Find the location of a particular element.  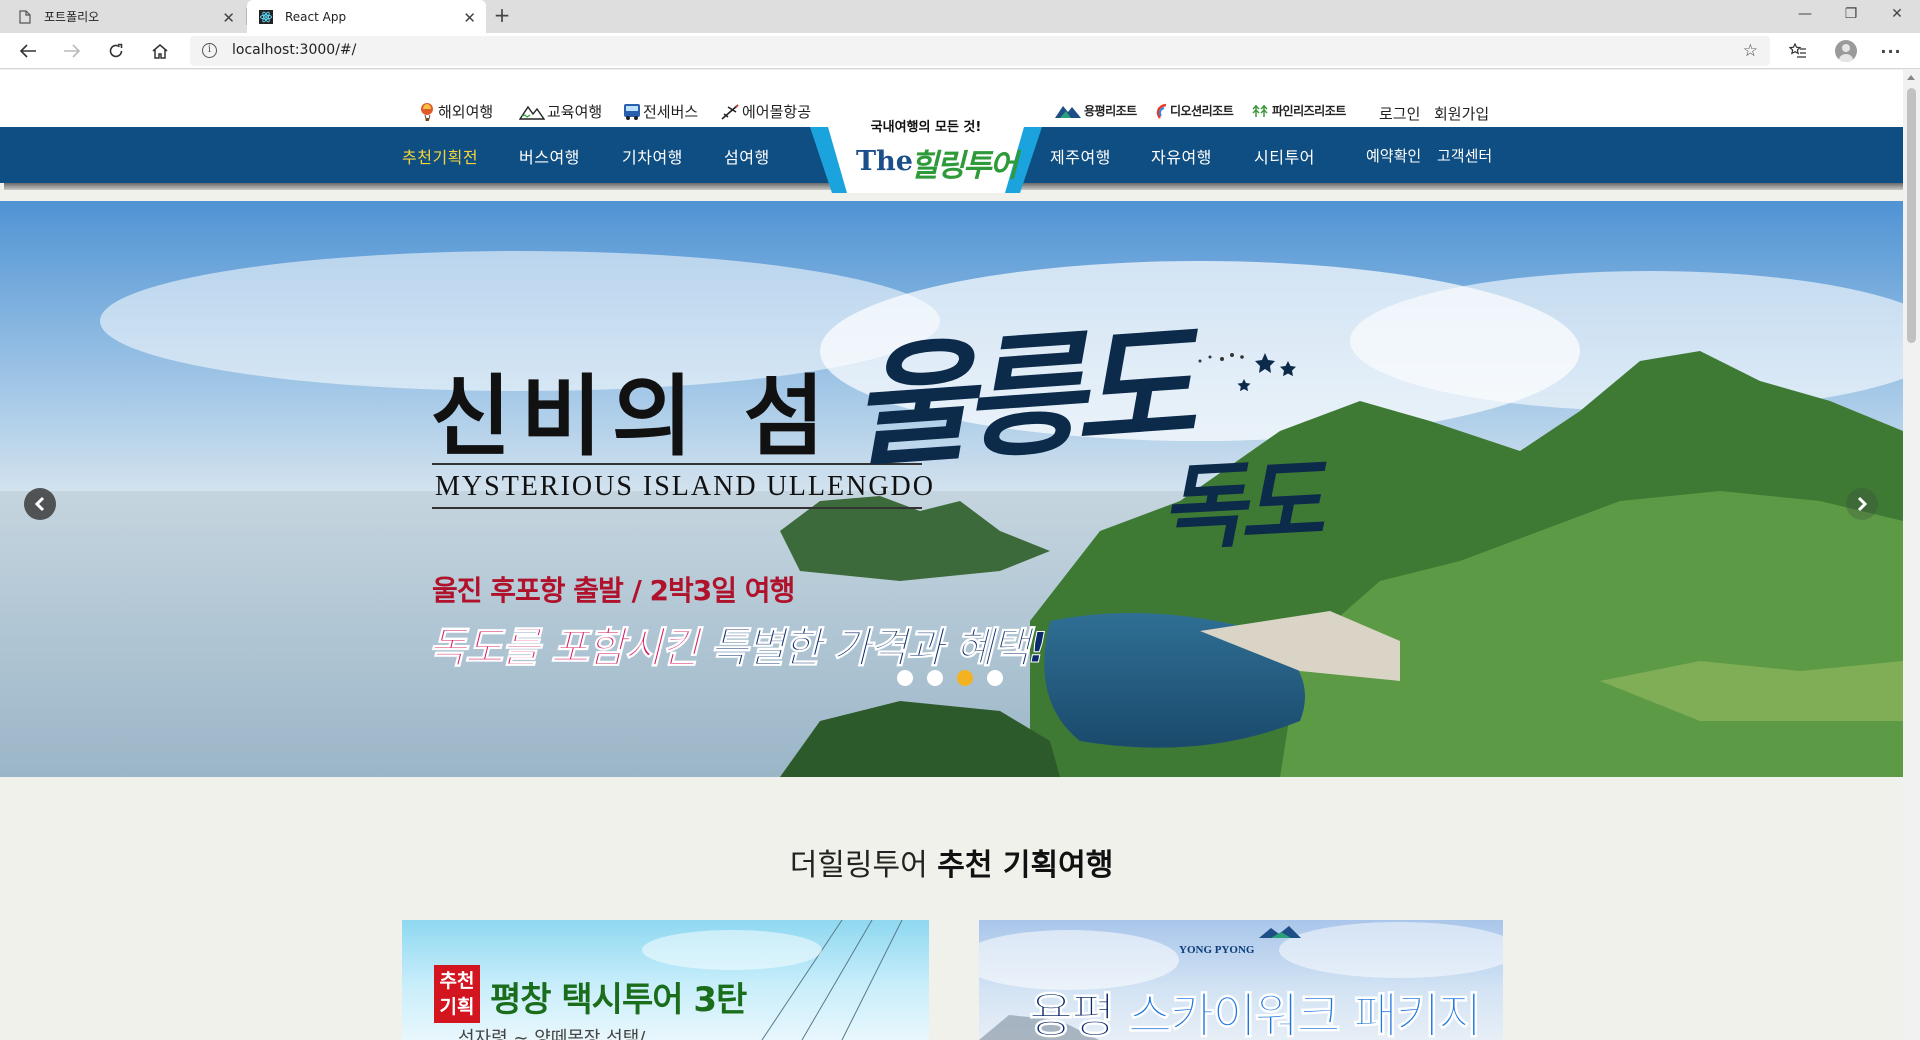

hero-subtitle-departure: 울진 후포항 출발 / 2박3일 여행 is located at coordinates (613, 590).